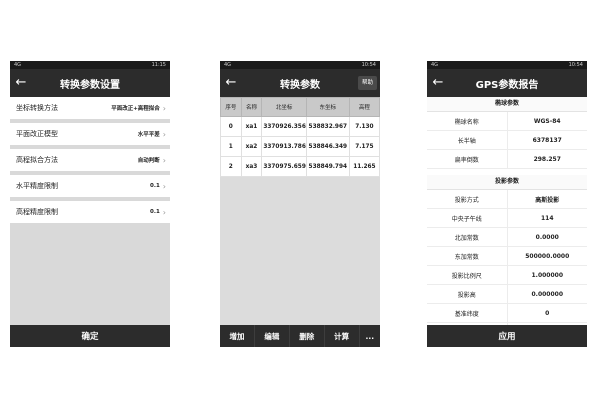 The width and height of the screenshot is (600, 400). Describe the element at coordinates (364, 146) in the screenshot. I see `cell-elevation: 7.175` at that location.